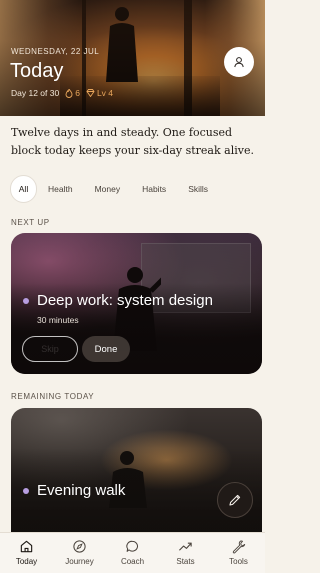  What do you see at coordinates (55, 51) in the screenshot?
I see `date-label: WEDNESDAY, 22 JUL` at bounding box center [55, 51].